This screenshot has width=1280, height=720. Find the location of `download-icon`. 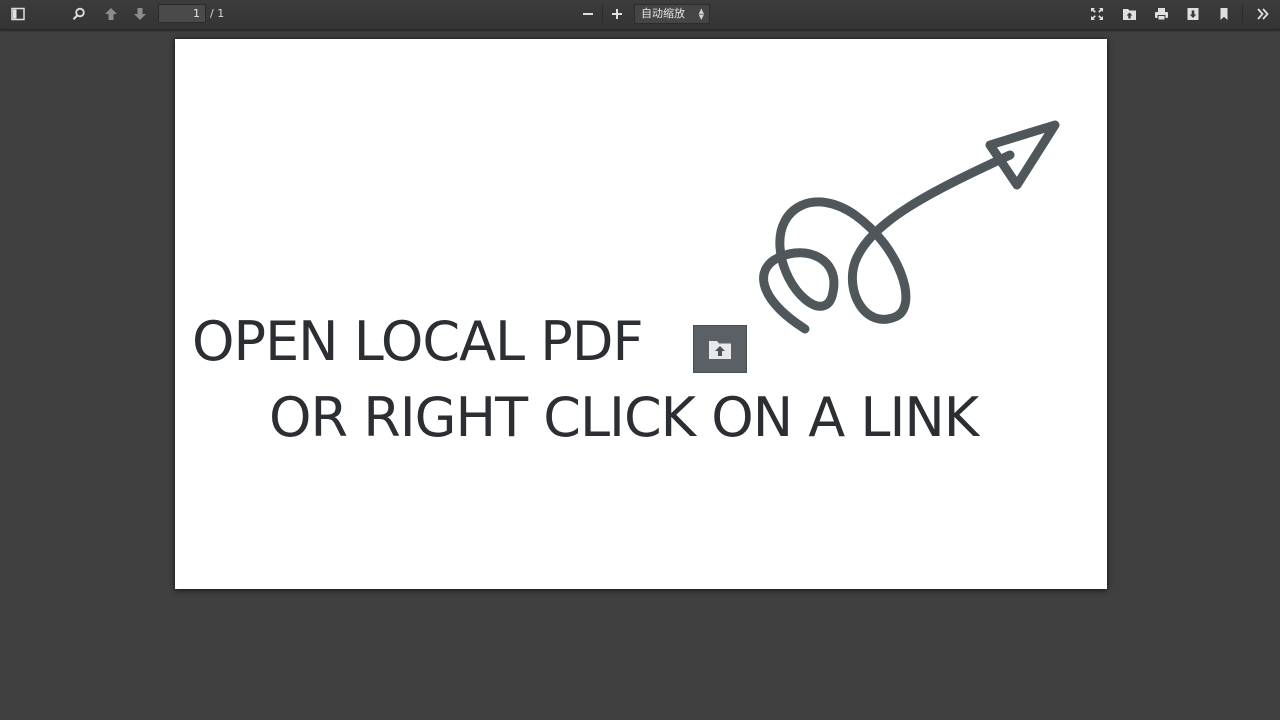

download-icon is located at coordinates (1193, 14).